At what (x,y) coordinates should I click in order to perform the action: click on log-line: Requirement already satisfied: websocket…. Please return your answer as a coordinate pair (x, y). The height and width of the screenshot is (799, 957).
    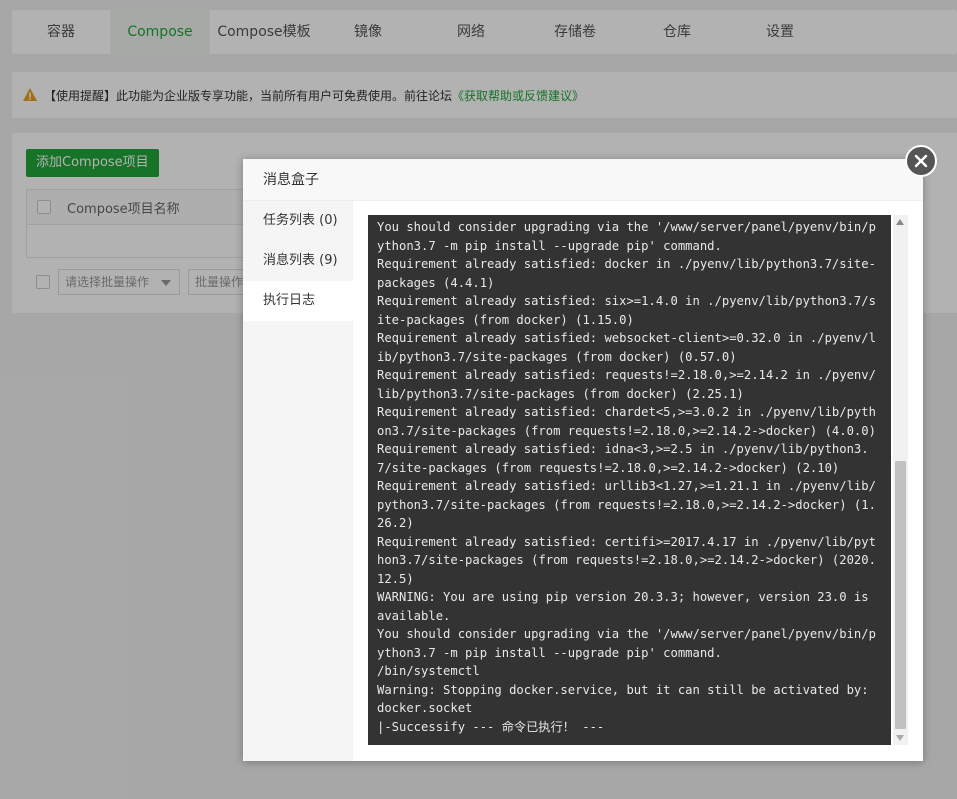
    Looking at the image, I should click on (626, 347).